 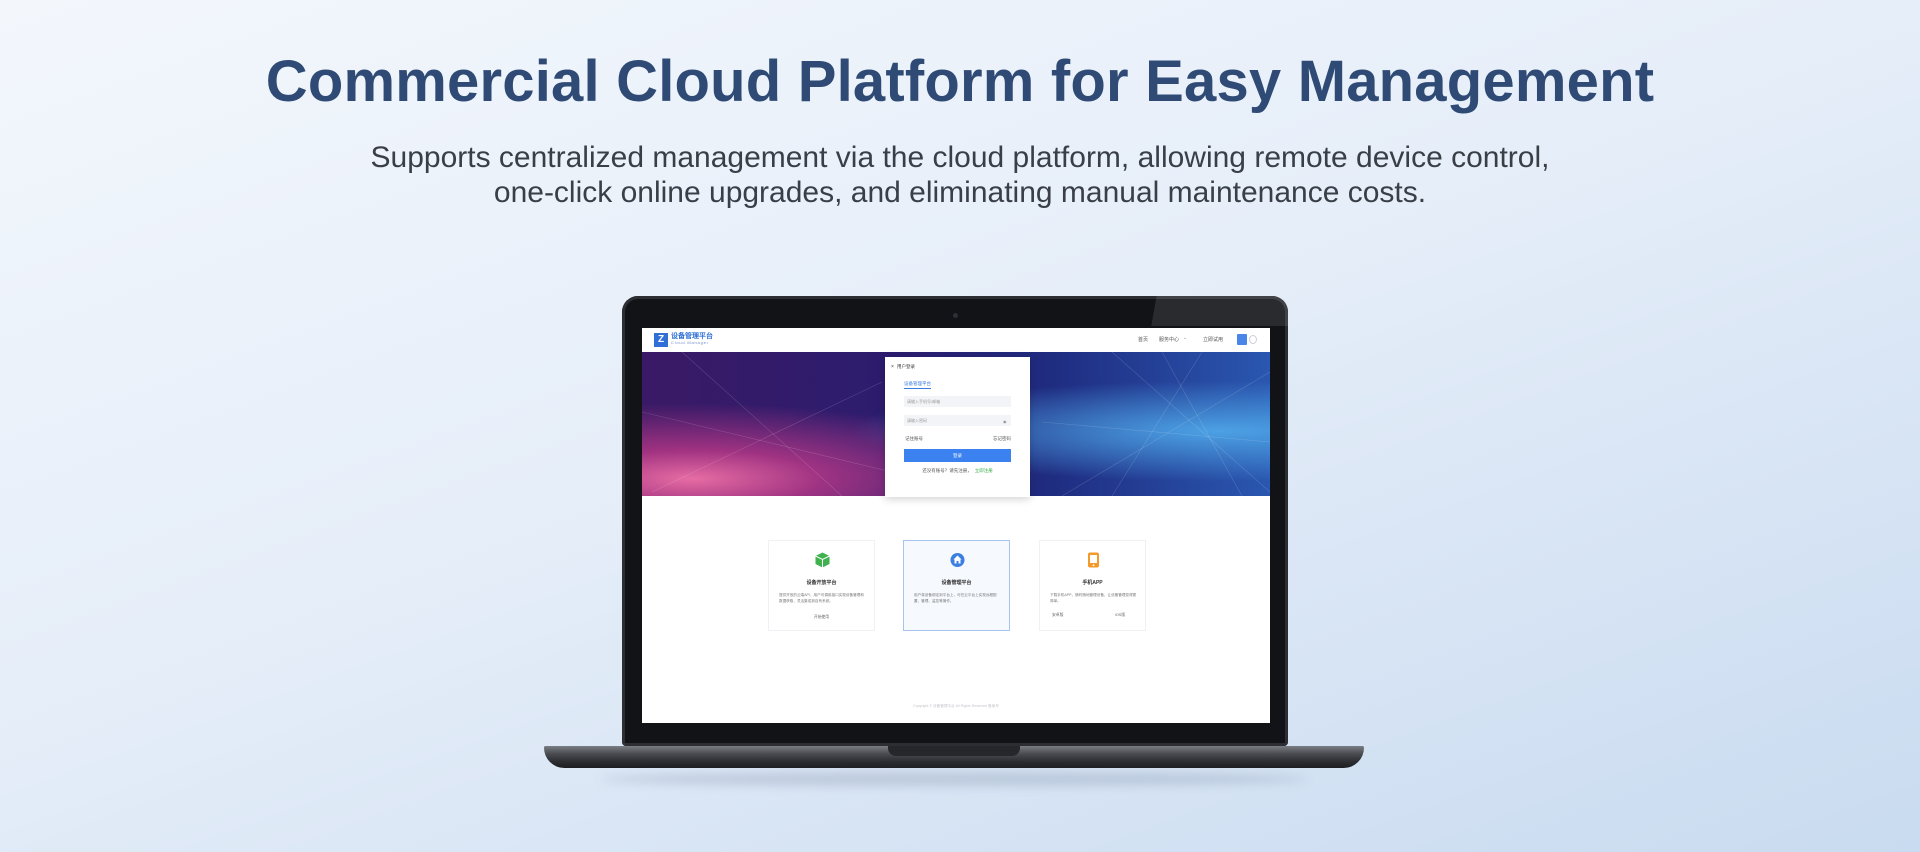 I want to click on card-description: 用户将设备绑定到平台上，可在云平台上实现远程配置、管理、监控等操作。, so click(x=955, y=598).